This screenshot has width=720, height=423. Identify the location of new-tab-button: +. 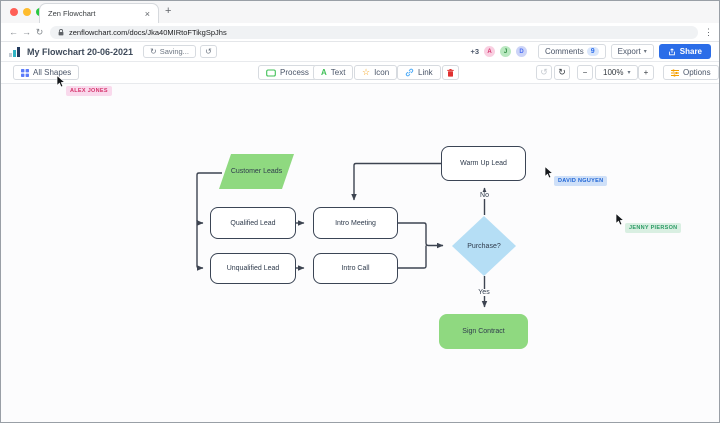
(168, 11).